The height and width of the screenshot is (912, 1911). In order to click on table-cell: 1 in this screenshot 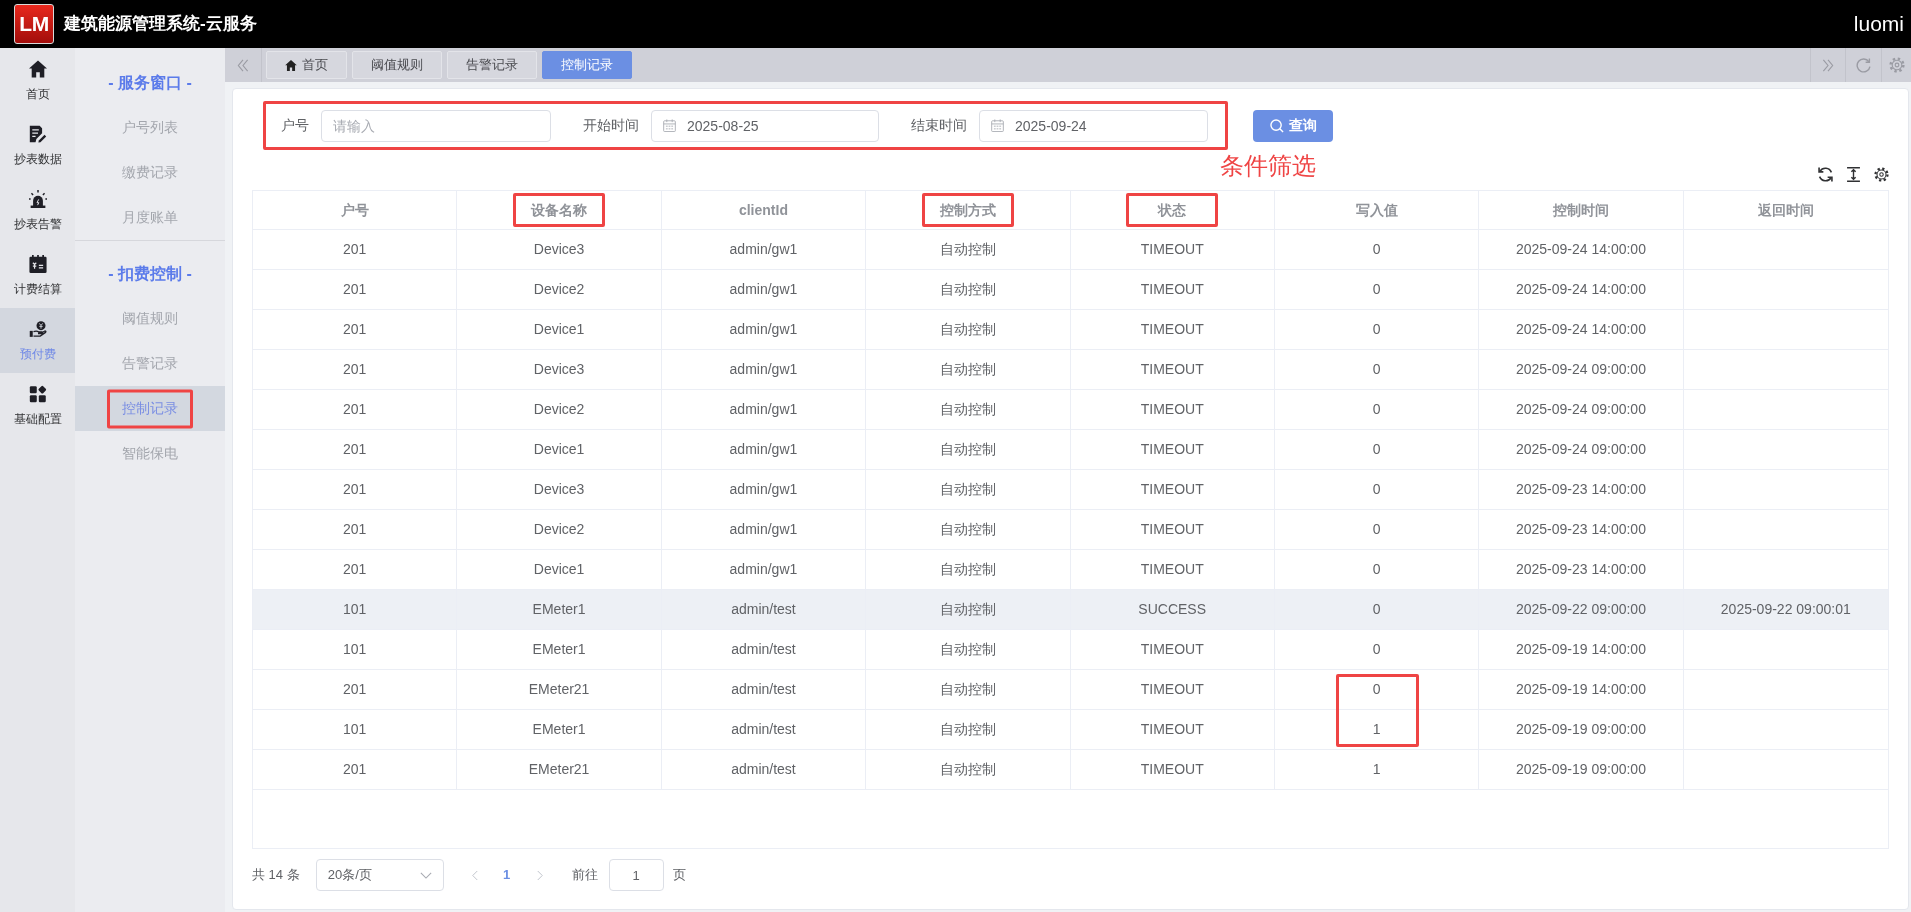, I will do `click(1377, 769)`.